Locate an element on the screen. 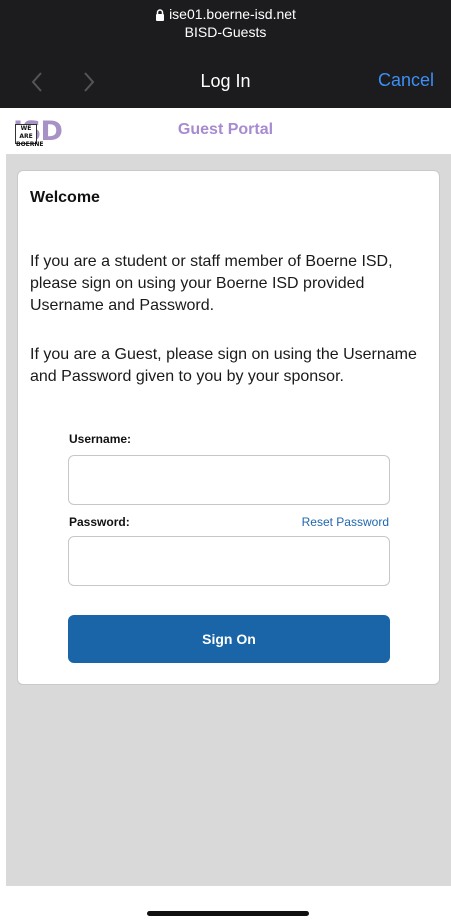 The height and width of the screenshot is (922, 451). sign-on-button: Sign On is located at coordinates (229, 639).